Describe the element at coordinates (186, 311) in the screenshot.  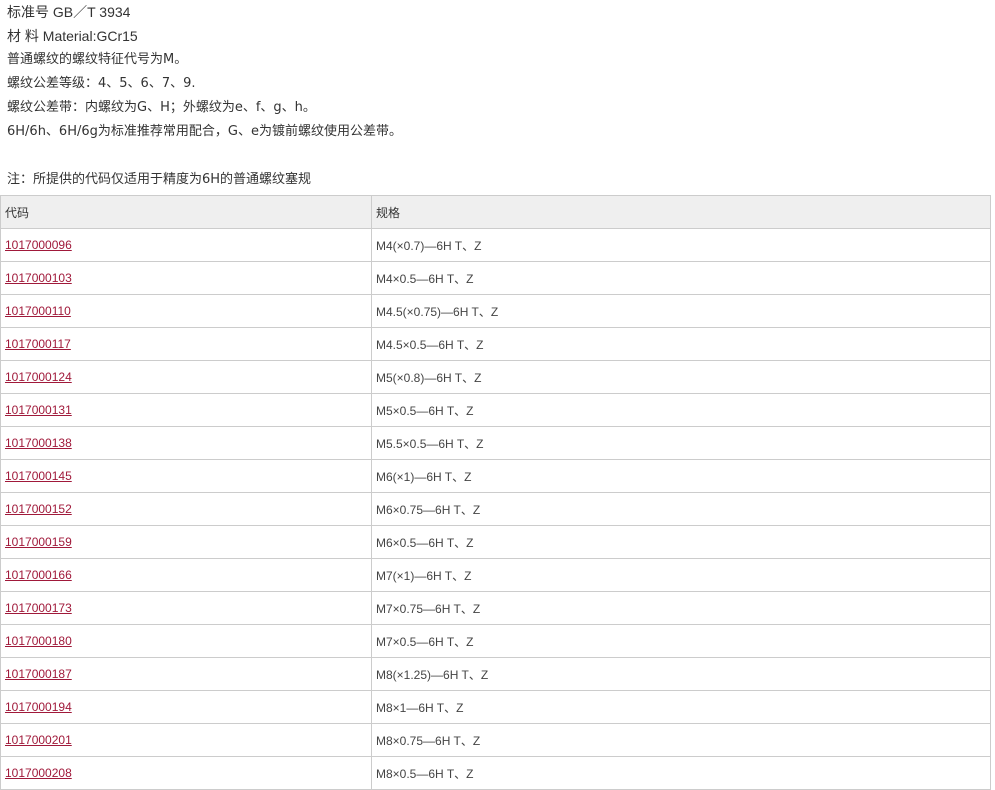
I see `code-cell: 1017000110` at that location.